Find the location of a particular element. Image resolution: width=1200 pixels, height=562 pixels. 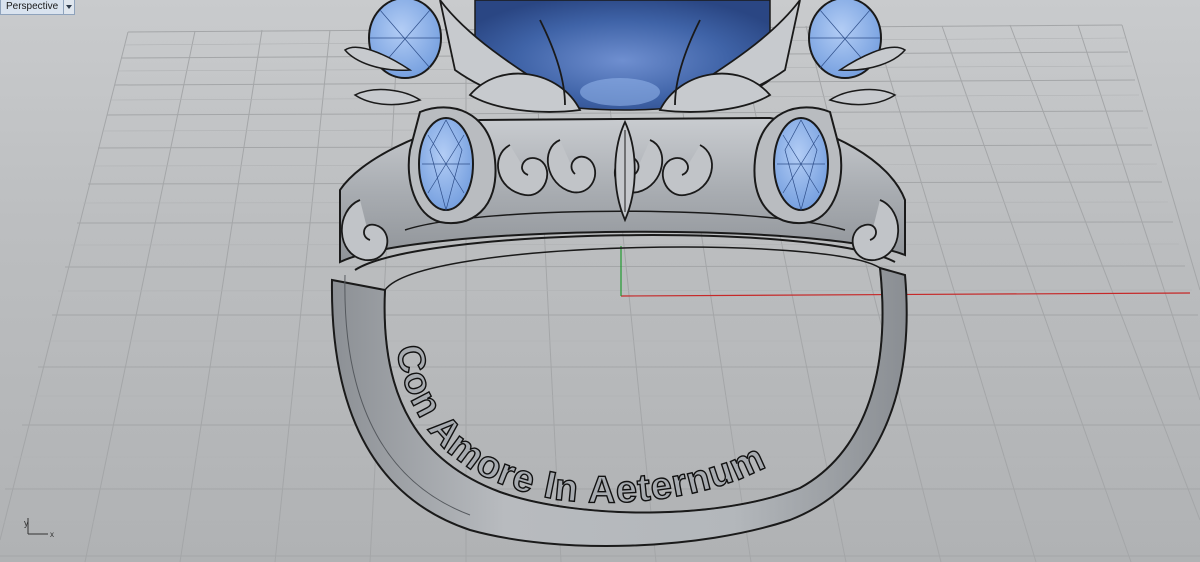

axis-y-label: y is located at coordinates (26, 523).